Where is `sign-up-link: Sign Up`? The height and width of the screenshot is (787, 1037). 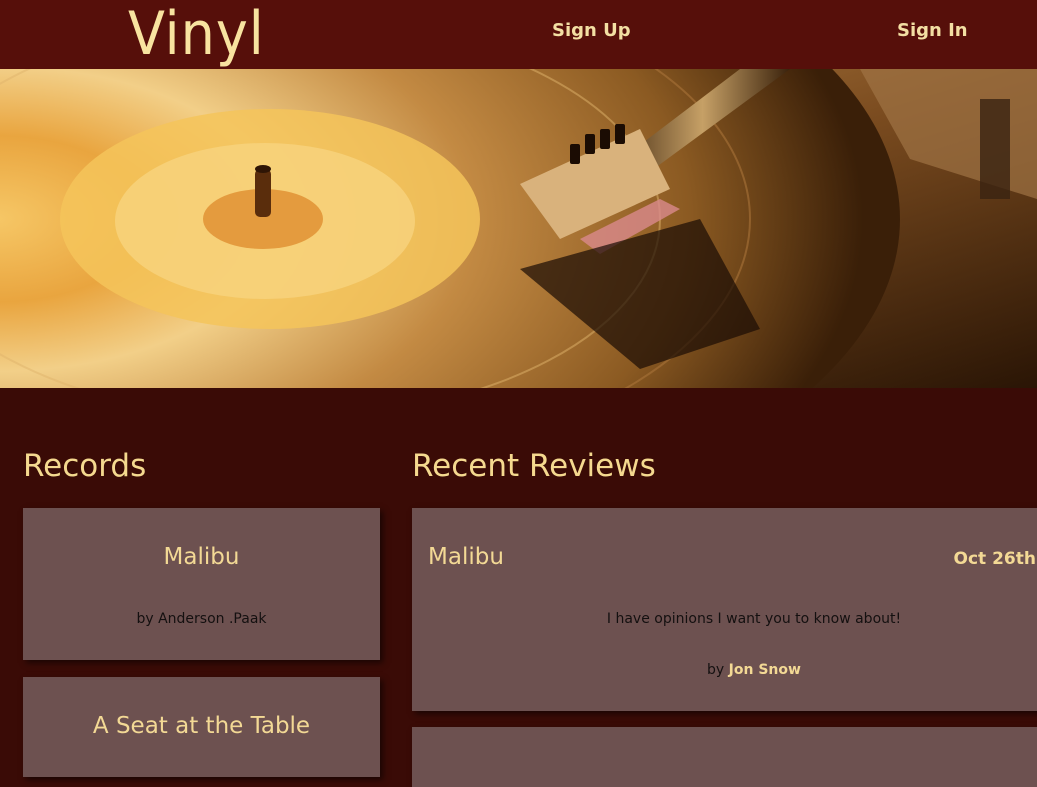
sign-up-link: Sign Up is located at coordinates (591, 30).